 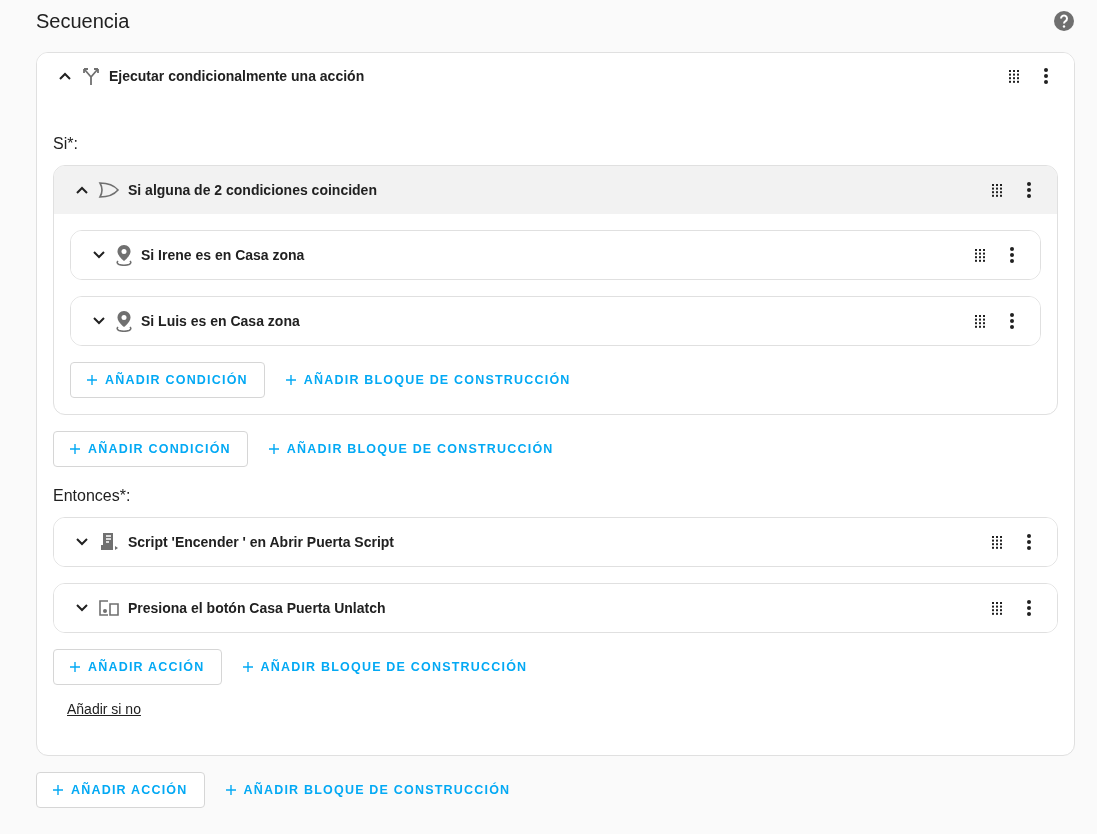 What do you see at coordinates (109, 190) in the screenshot?
I see `logic-gate-icon` at bounding box center [109, 190].